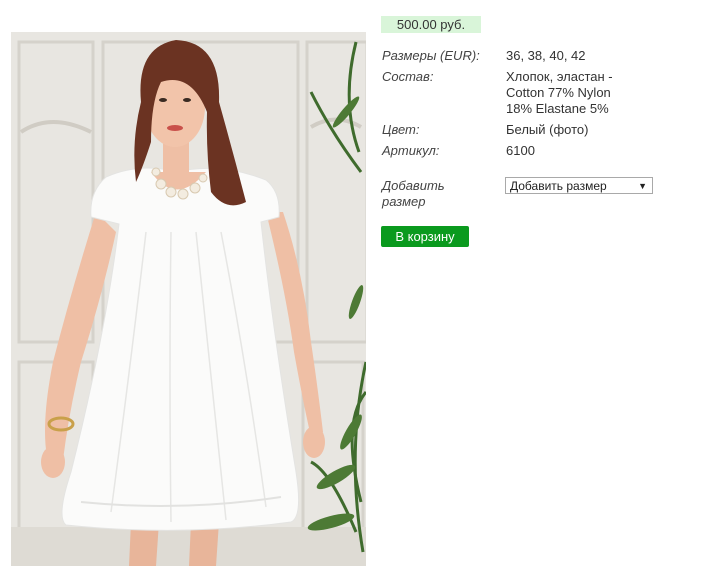  What do you see at coordinates (559, 76) in the screenshot?
I see `composition-line: Хлопок, эластан -` at bounding box center [559, 76].